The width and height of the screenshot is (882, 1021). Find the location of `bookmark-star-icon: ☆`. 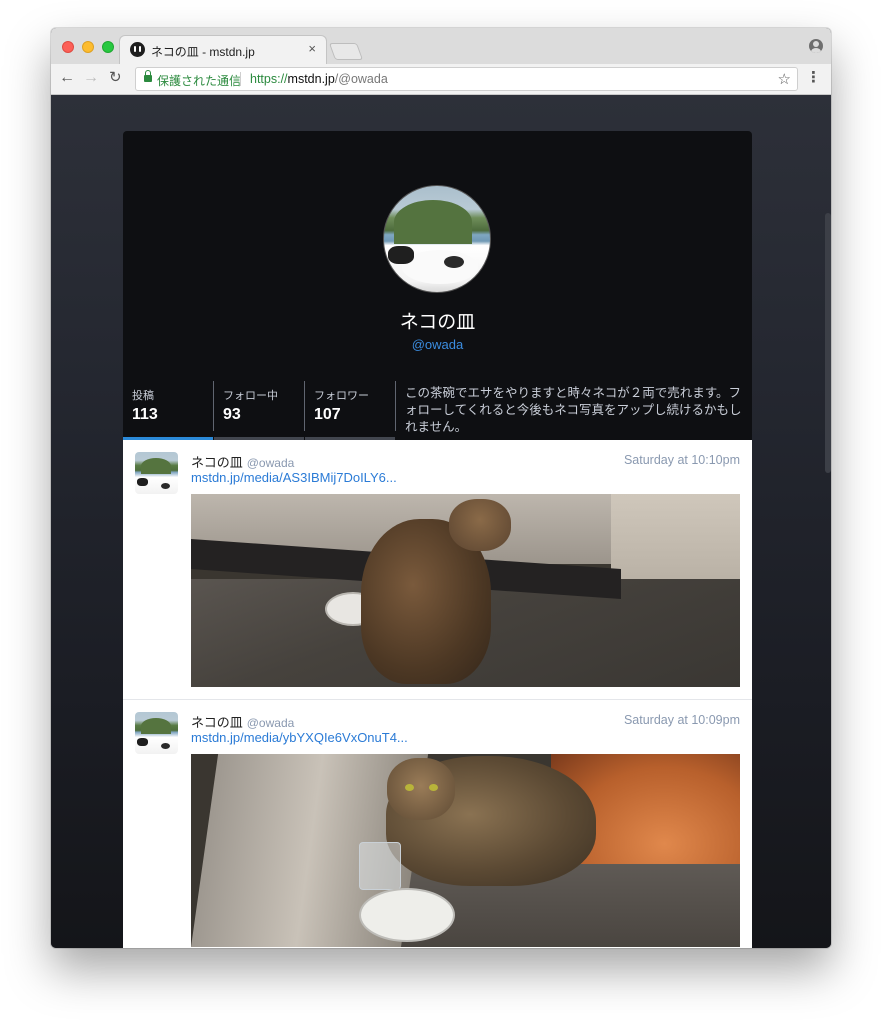

bookmark-star-icon: ☆ is located at coordinates (784, 79).